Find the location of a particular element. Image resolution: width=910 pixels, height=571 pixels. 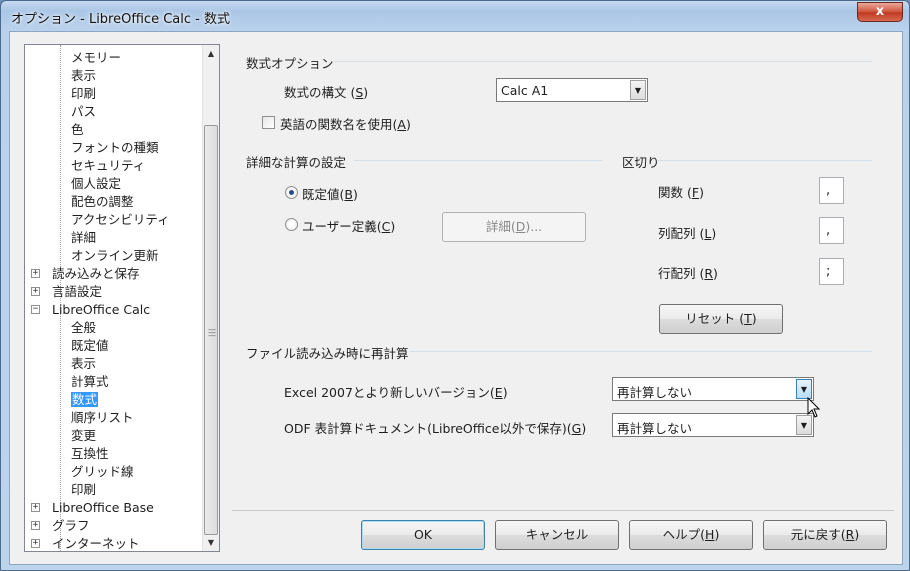

mouse-cursor-icon is located at coordinates (814, 407).